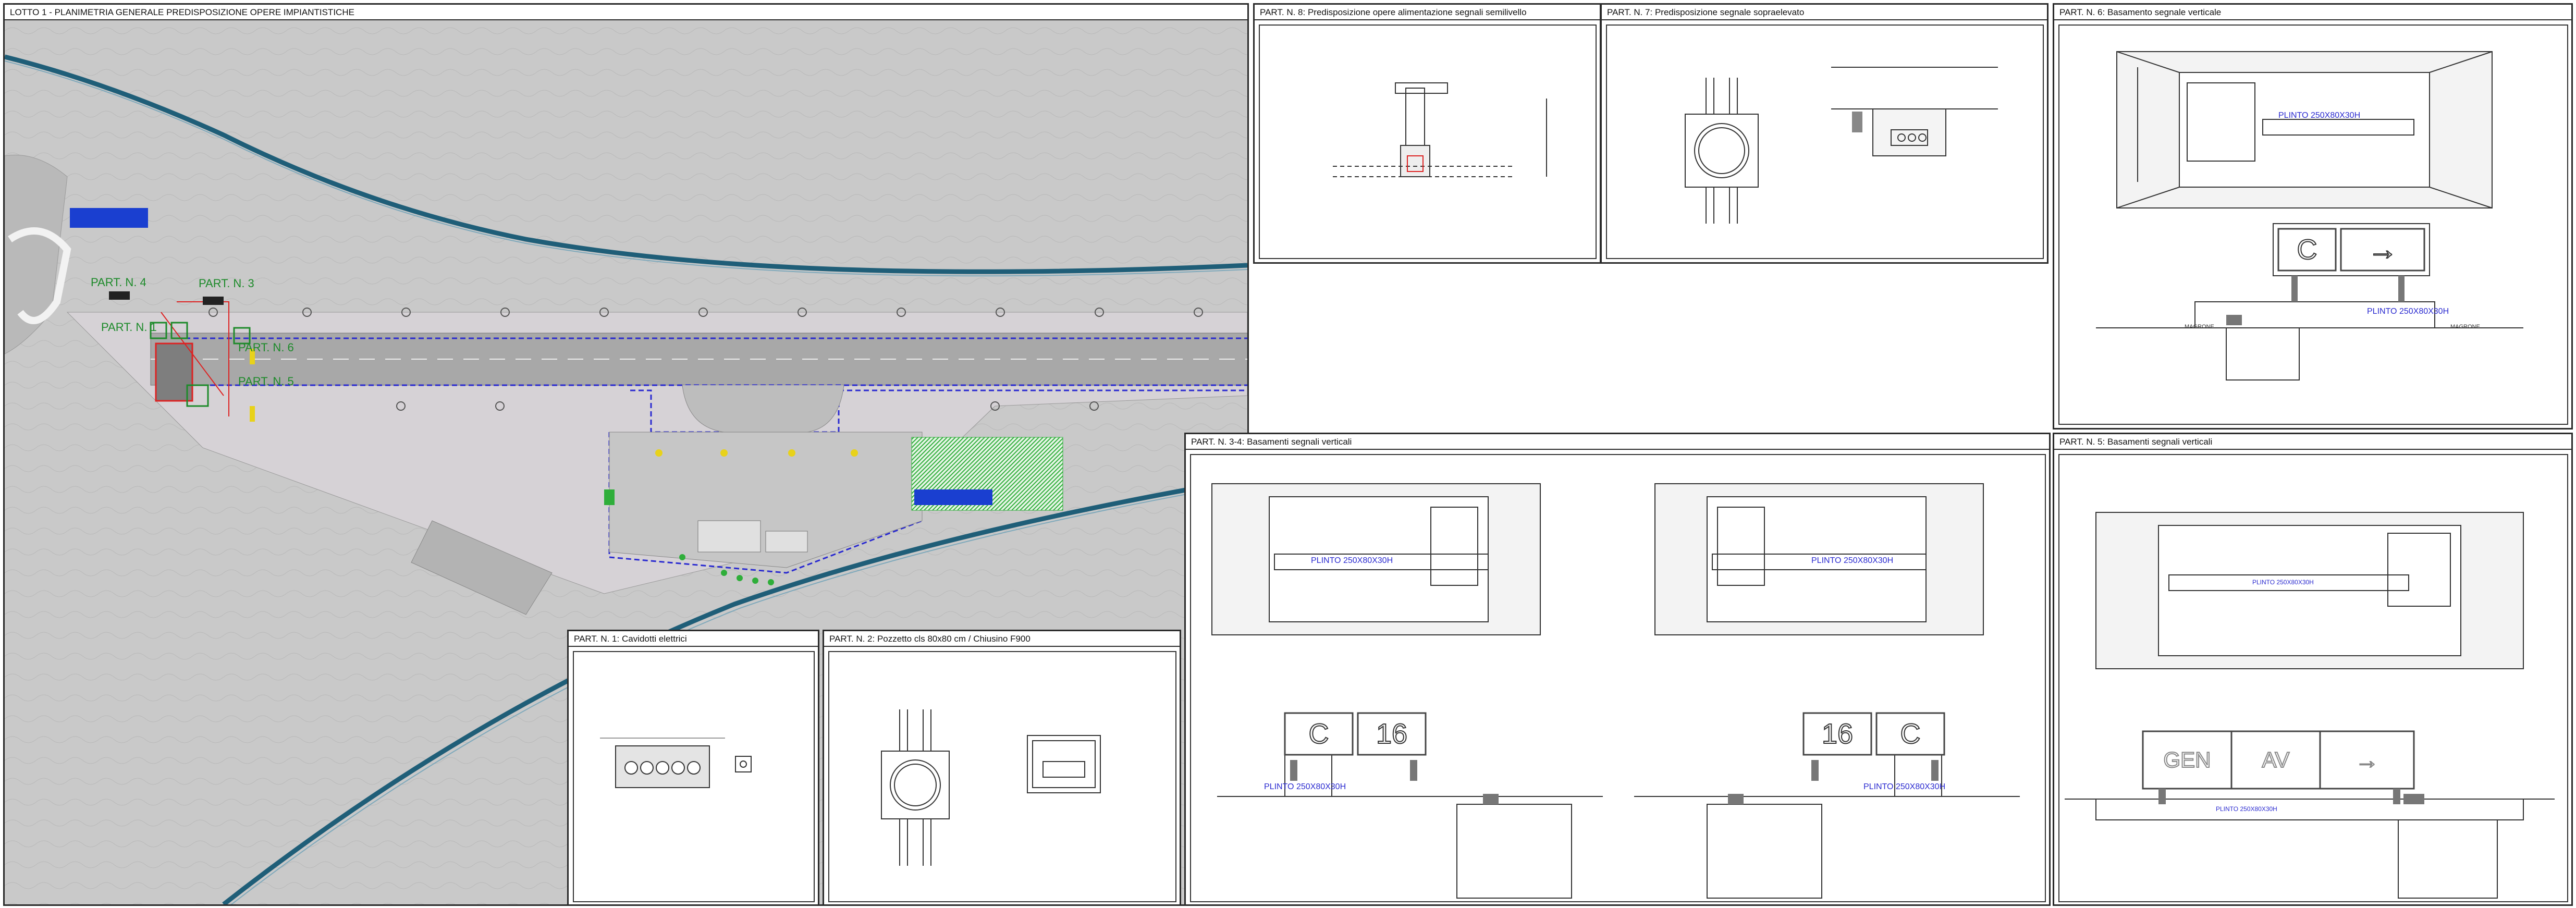 The height and width of the screenshot is (908, 2576). Describe the element at coordinates (953, 497) in the screenshot. I see `solar-panels-east` at that location.